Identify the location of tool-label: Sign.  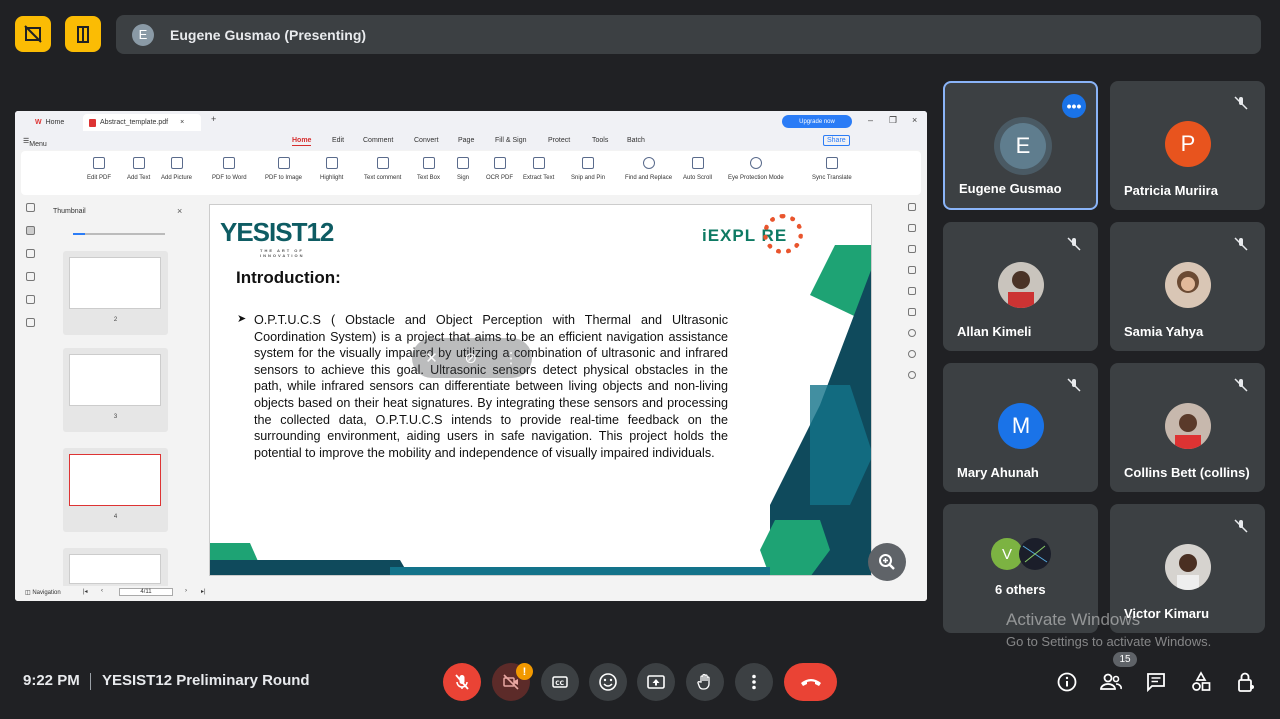
(463, 178).